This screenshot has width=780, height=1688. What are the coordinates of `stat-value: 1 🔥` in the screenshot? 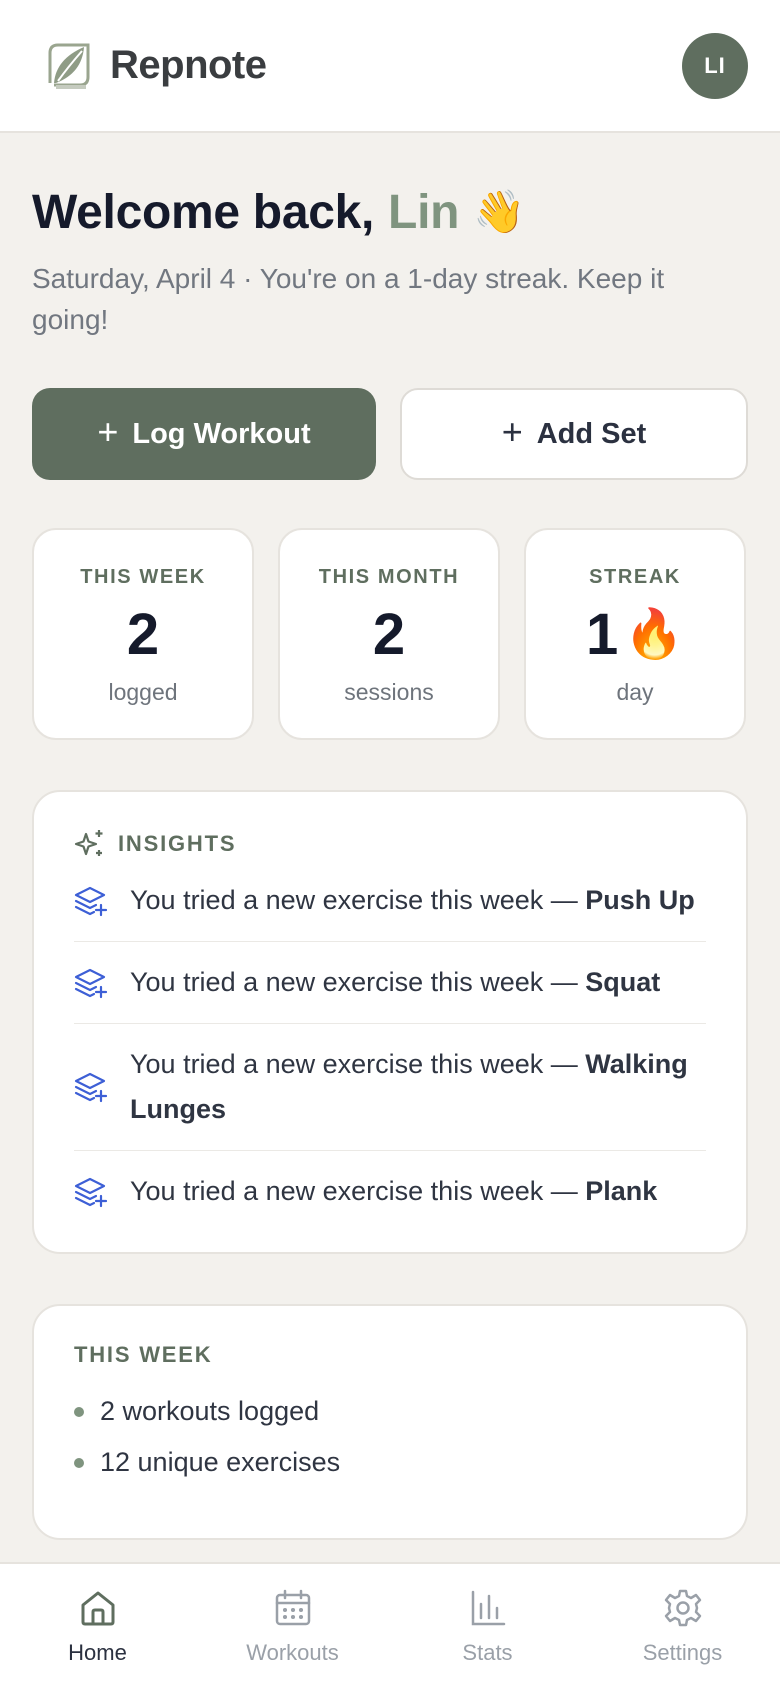 It's located at (635, 635).